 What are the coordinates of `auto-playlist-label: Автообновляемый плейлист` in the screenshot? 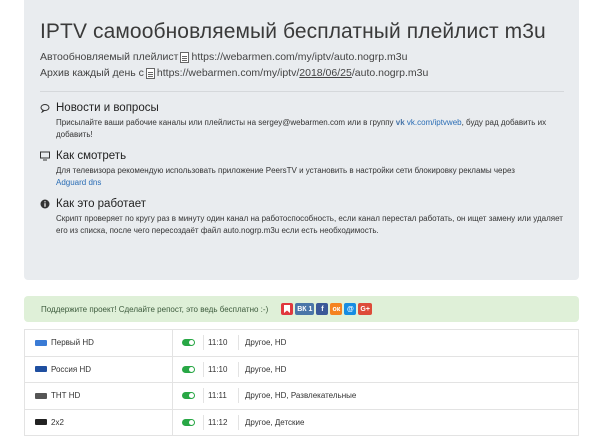 It's located at (109, 57).